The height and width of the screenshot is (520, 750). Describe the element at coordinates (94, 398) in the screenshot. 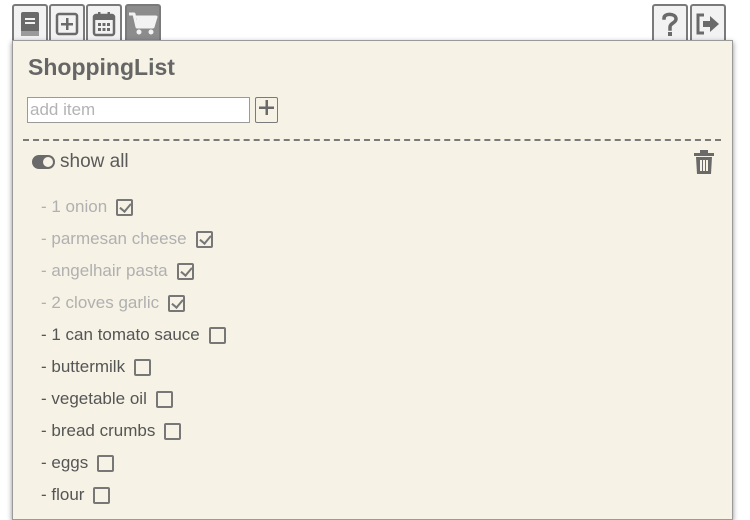

I see `item-label: - vegetable oil` at that location.